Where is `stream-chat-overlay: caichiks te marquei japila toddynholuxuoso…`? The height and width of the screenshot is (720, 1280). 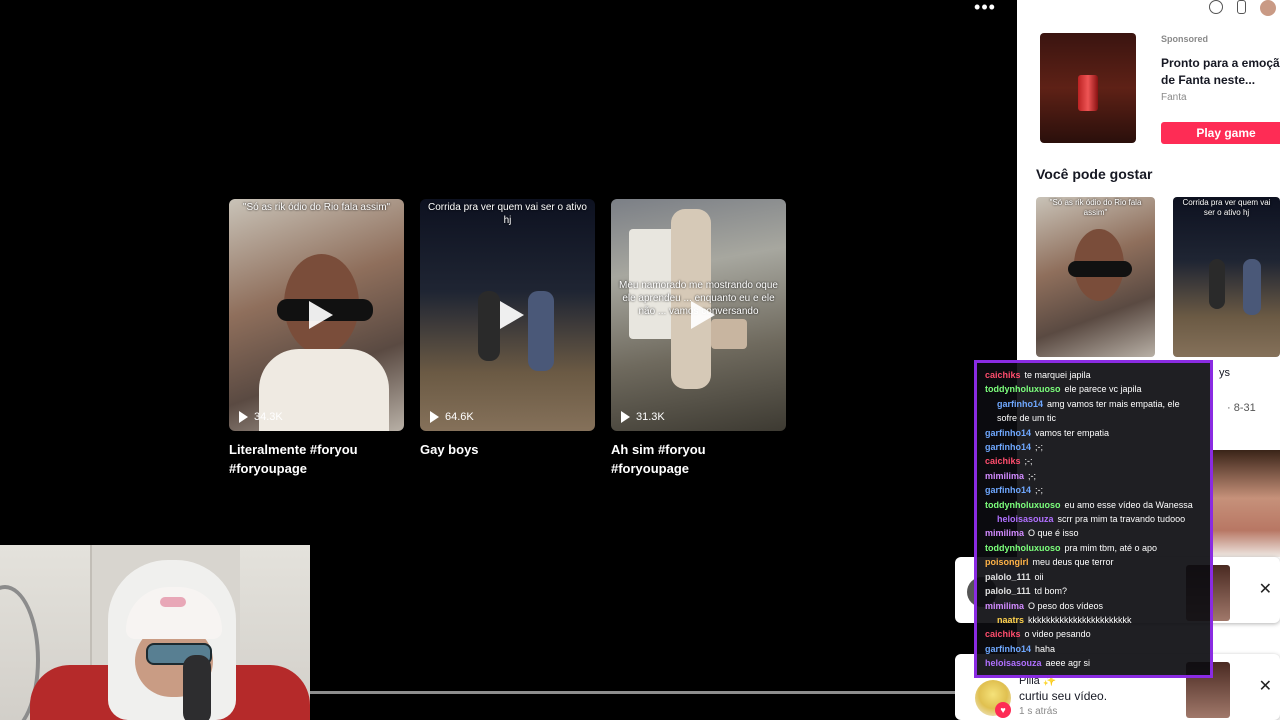
stream-chat-overlay: caichiks te marquei japila toddynholuxuoso… is located at coordinates (1093, 519).